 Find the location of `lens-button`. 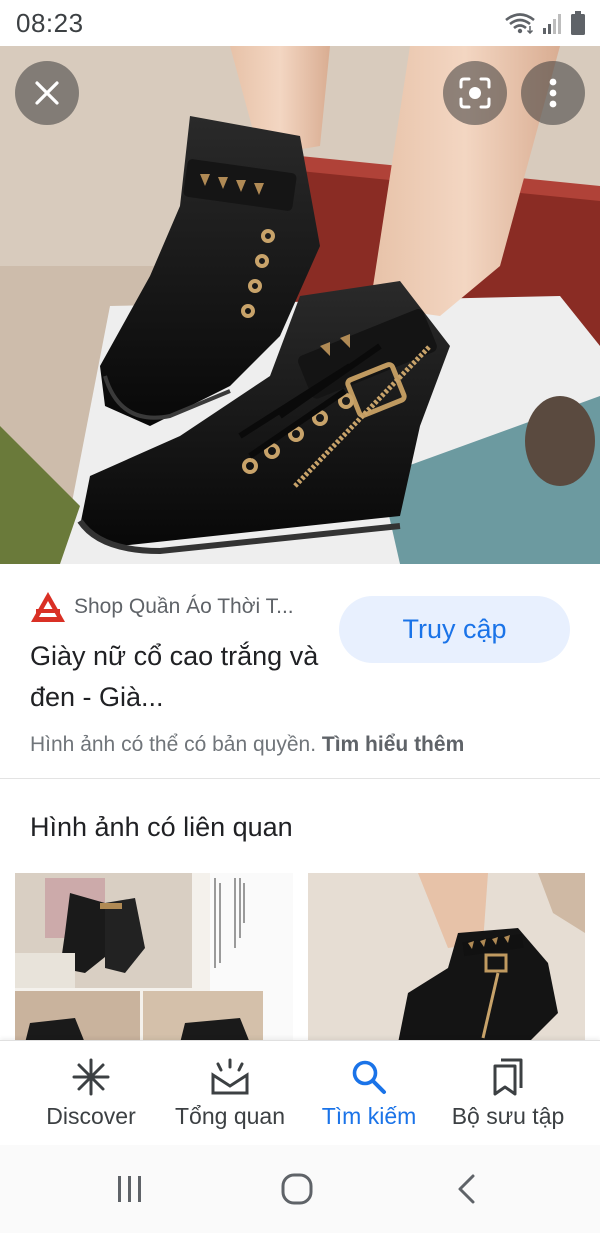

lens-button is located at coordinates (475, 93).